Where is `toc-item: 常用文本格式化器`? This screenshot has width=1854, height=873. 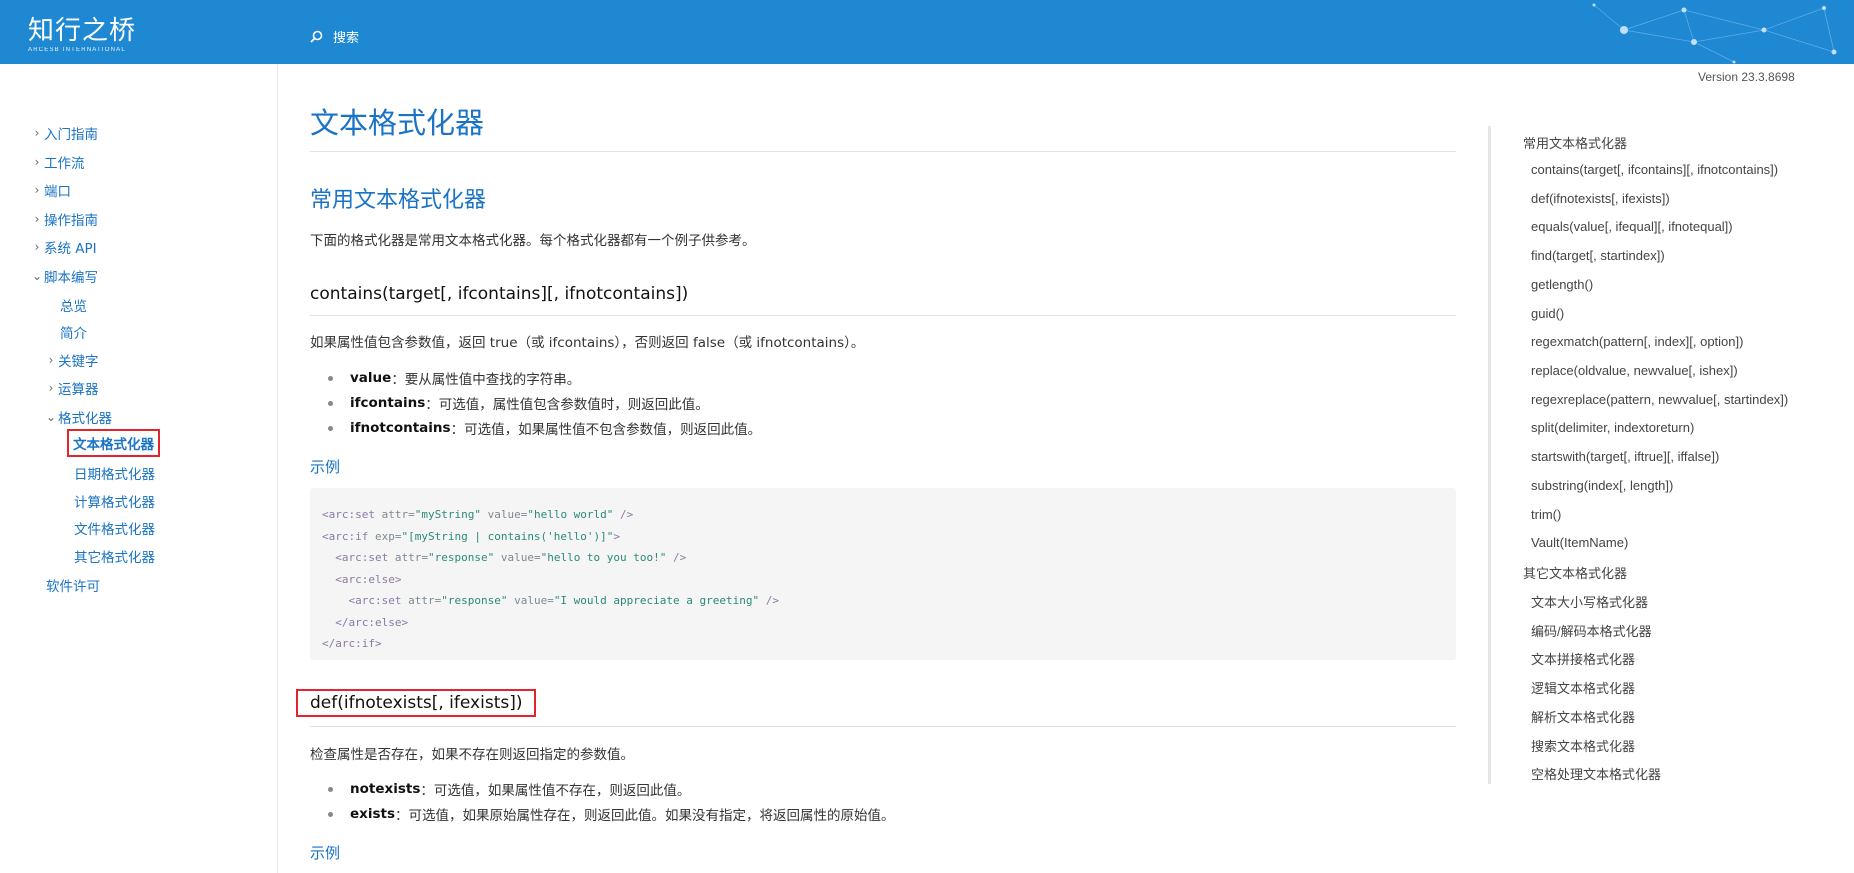
toc-item: 常用文本格式化器 is located at coordinates (1575, 142).